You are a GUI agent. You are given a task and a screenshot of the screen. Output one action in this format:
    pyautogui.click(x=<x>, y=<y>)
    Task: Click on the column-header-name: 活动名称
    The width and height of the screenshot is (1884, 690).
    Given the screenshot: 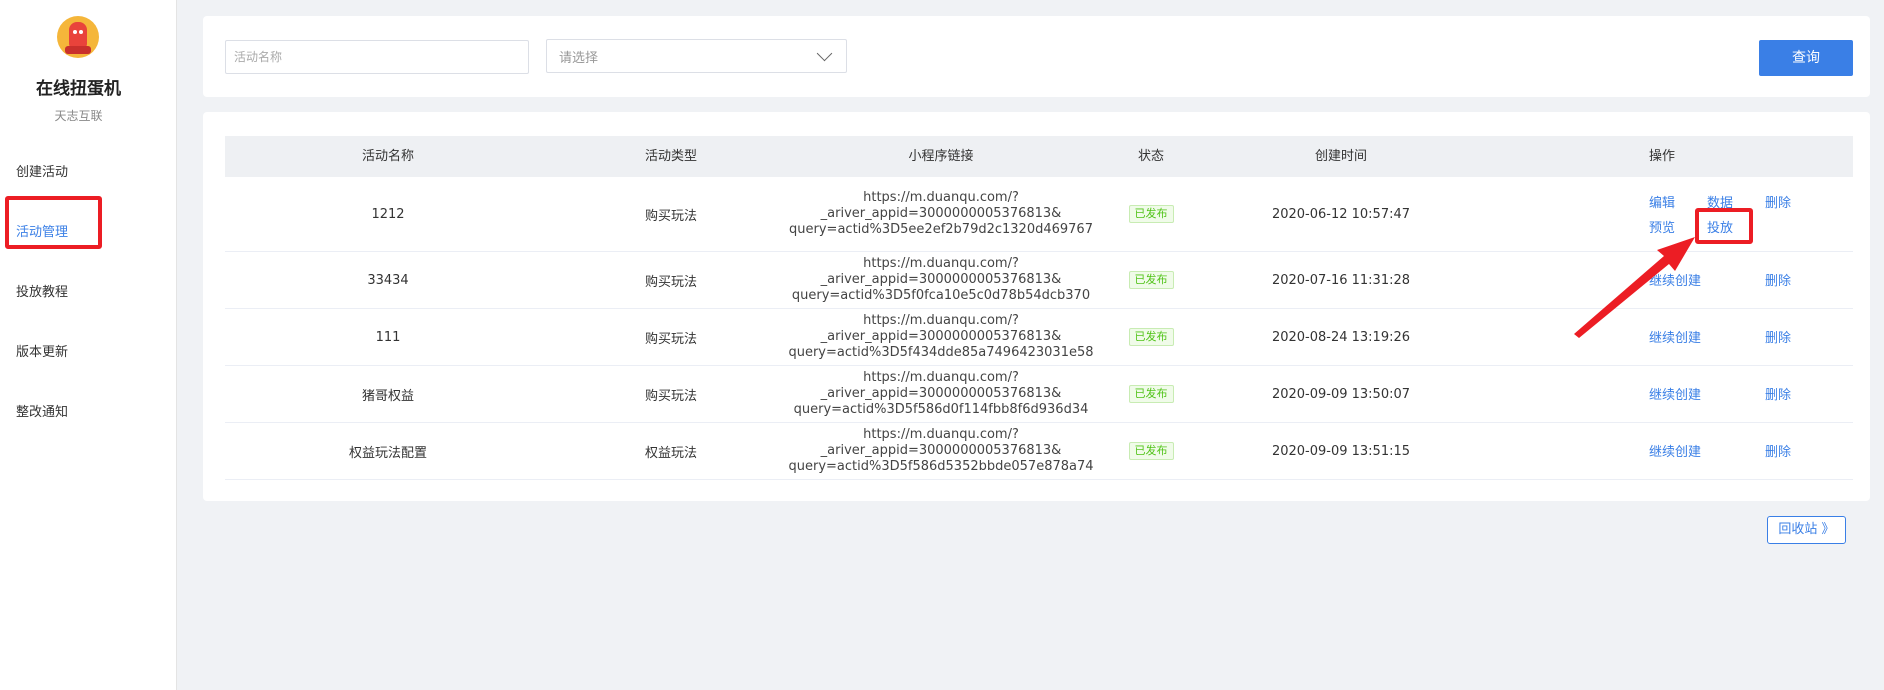 What is the action you would take?
    pyautogui.click(x=387, y=156)
    